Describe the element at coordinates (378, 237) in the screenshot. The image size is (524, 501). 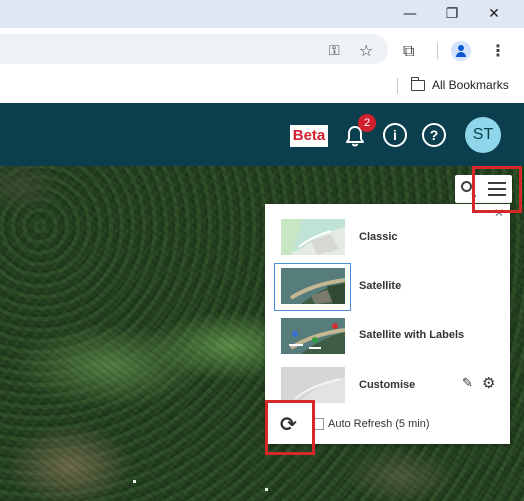
I see `basemap-option-classic: Classic` at that location.